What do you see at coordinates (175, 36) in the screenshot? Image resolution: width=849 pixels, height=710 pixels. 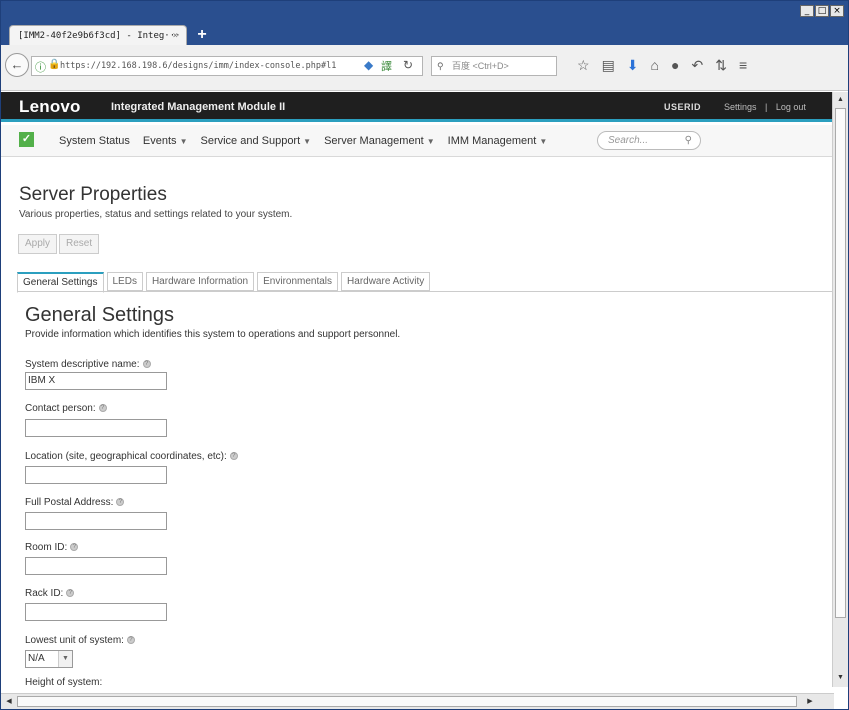 I see `tab-close-icon: ×` at bounding box center [175, 36].